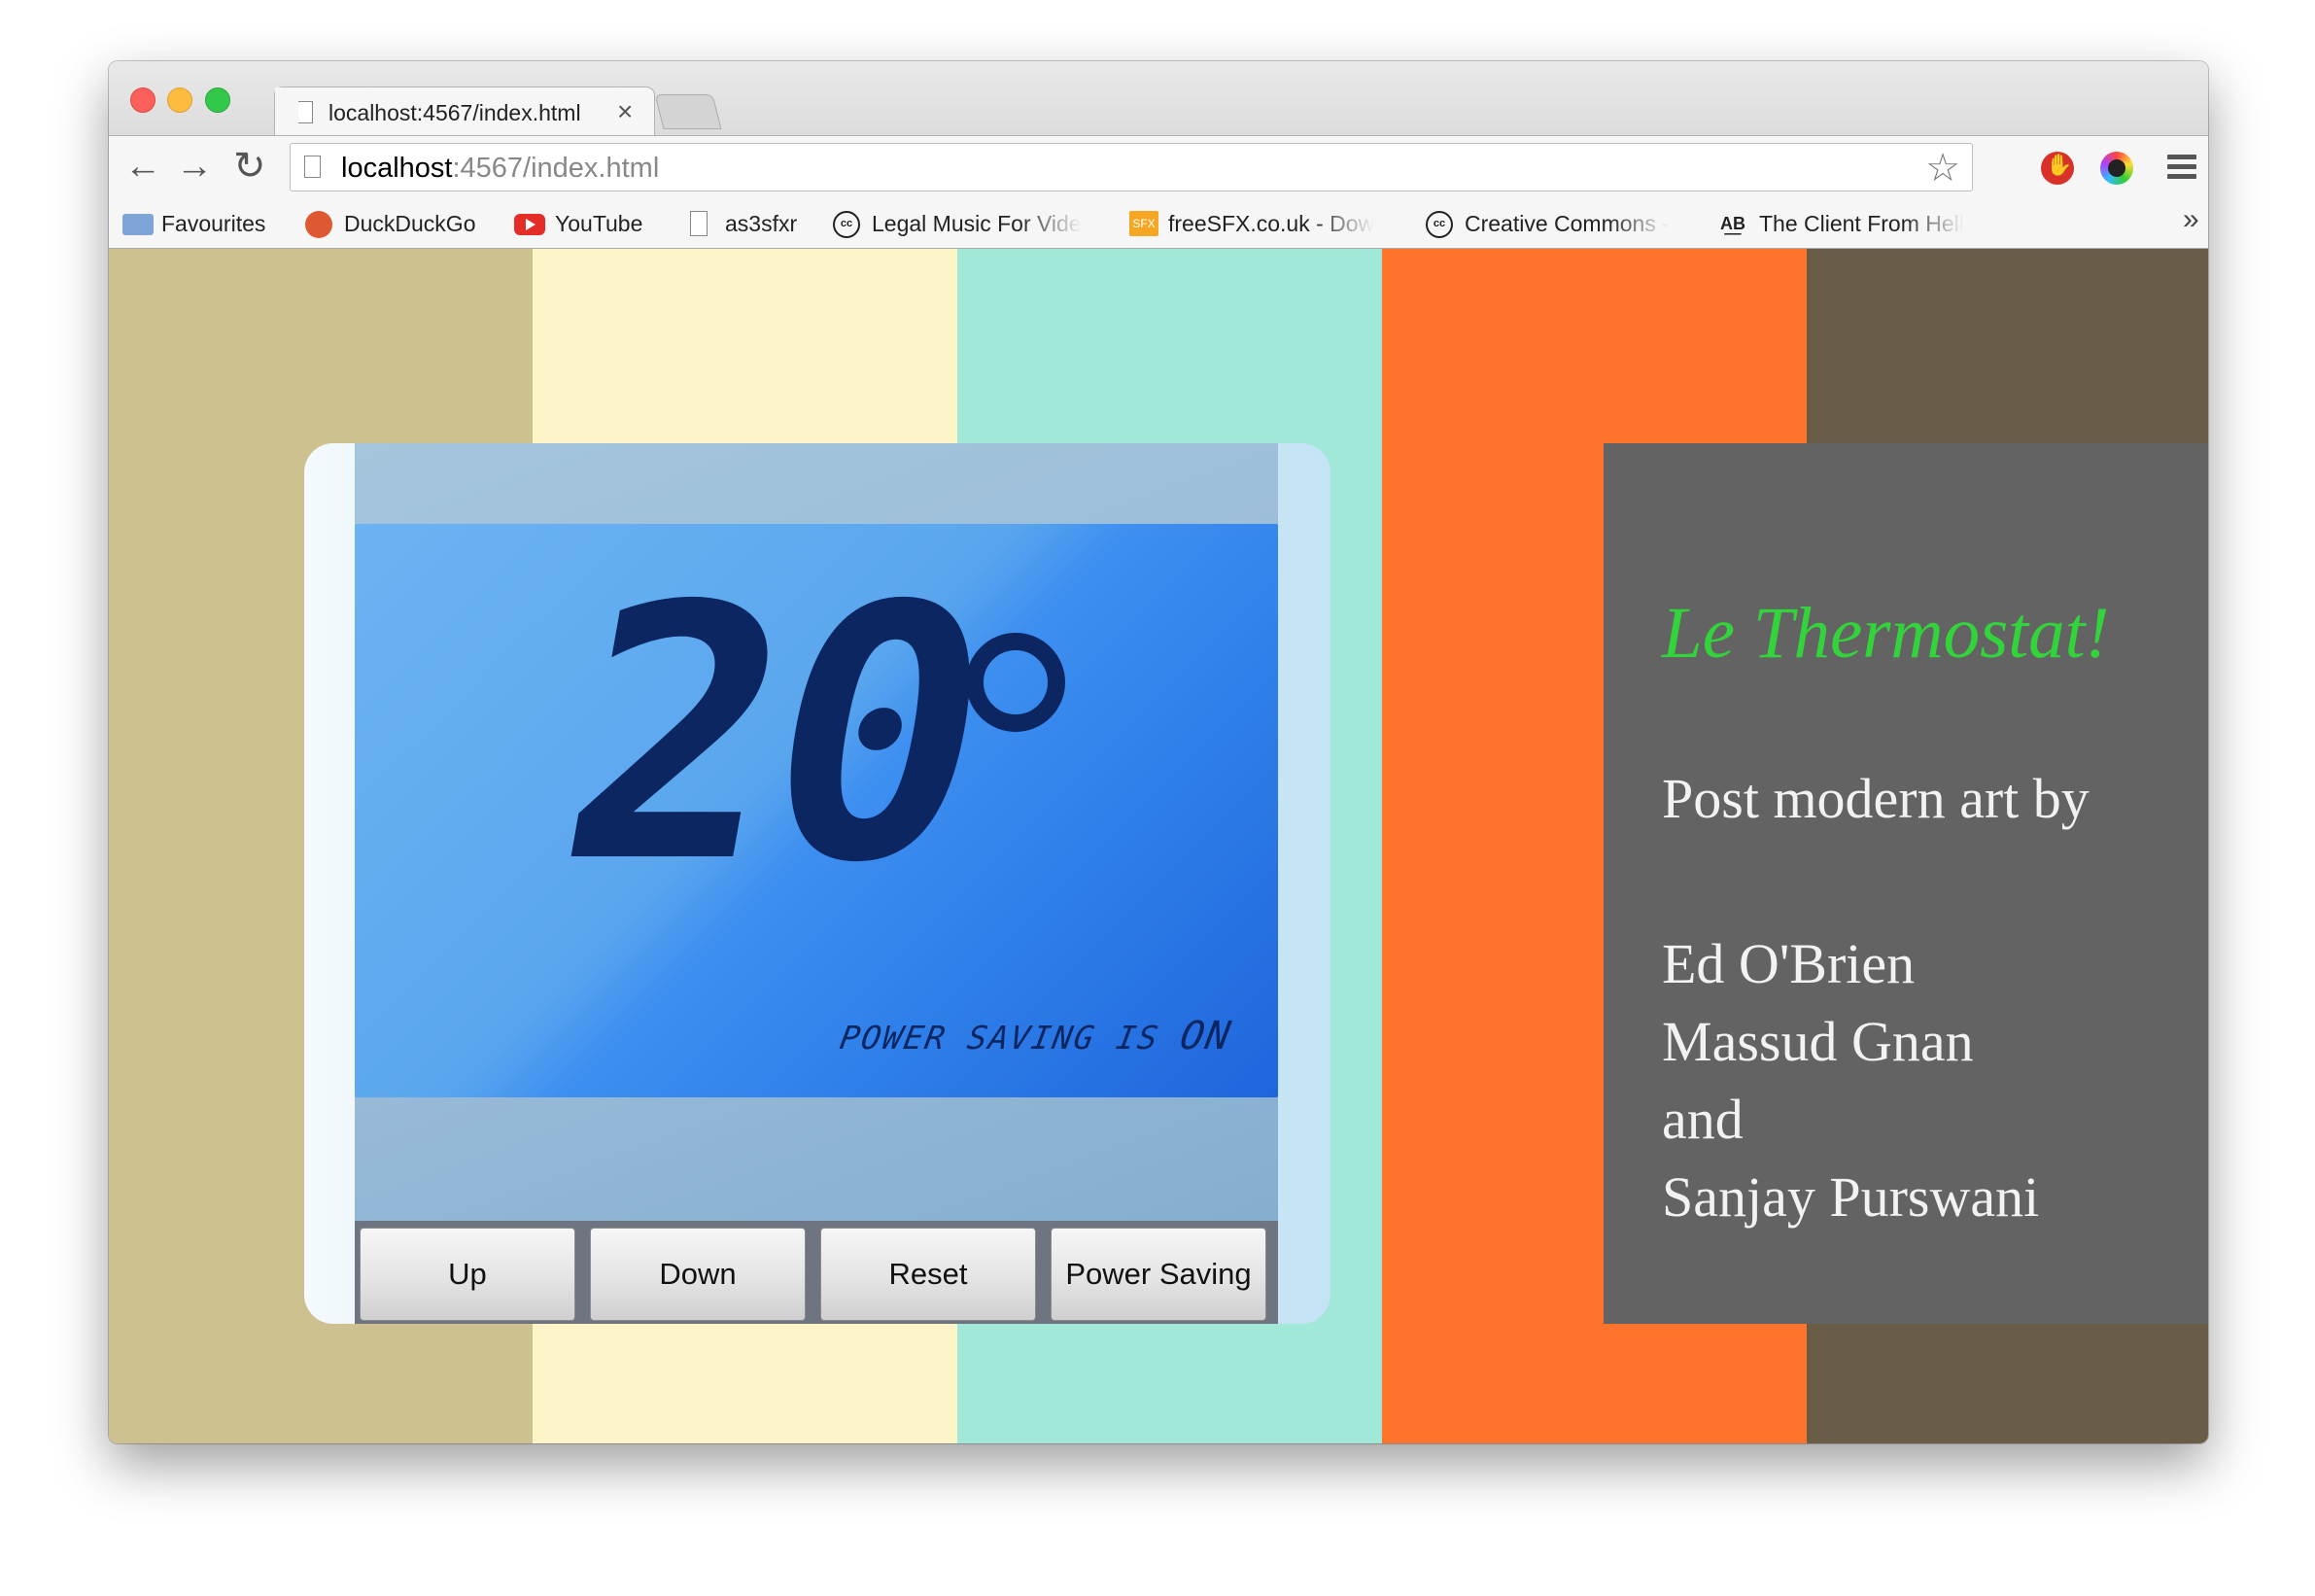 The width and height of the screenshot is (2315, 1596). I want to click on button-bar: Up Down Reset Power Saving, so click(817, 1272).